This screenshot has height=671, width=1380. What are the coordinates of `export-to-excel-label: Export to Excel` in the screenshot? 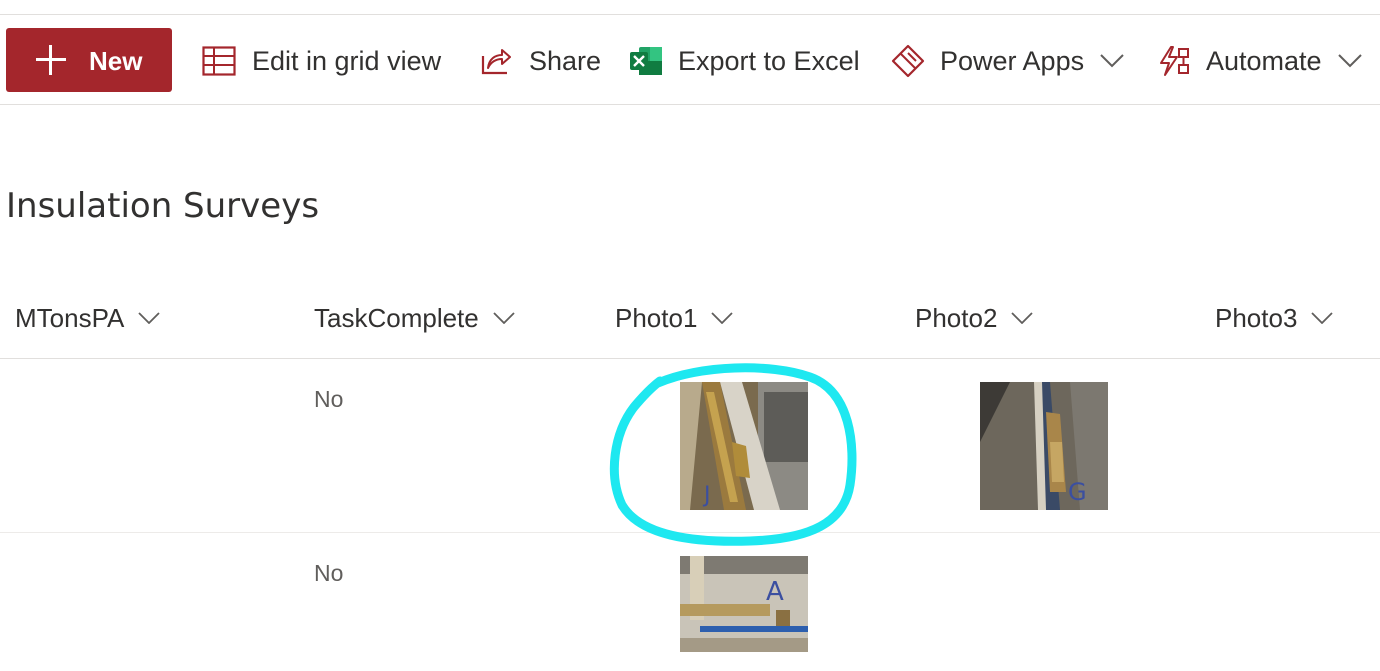 It's located at (769, 60).